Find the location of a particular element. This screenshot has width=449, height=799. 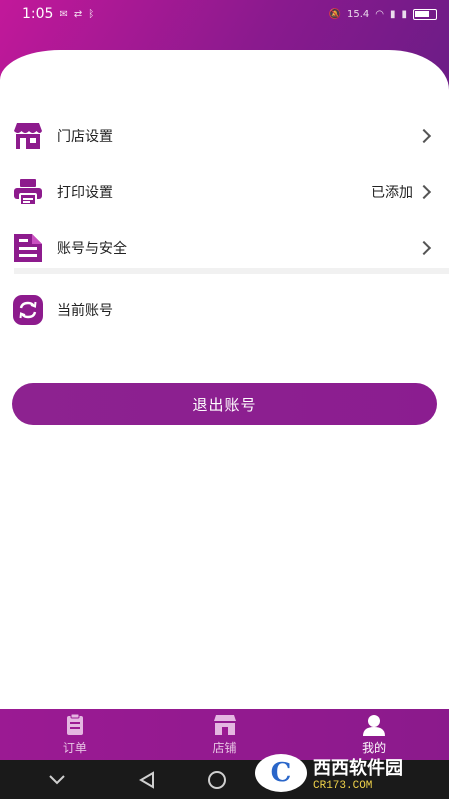

printer-status: 已添加 is located at coordinates (392, 193).